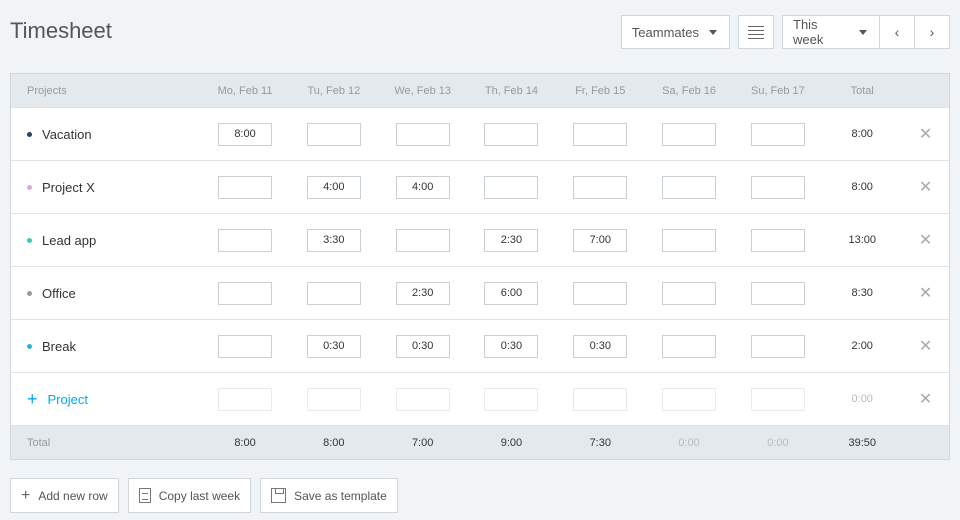 This screenshot has height=520, width=960. What do you see at coordinates (511, 90) in the screenshot?
I see `day-header: Th, Feb 14` at bounding box center [511, 90].